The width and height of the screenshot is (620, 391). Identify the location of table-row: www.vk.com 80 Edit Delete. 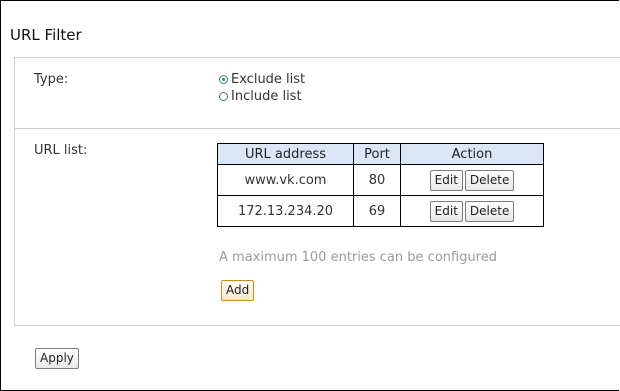
(380, 180).